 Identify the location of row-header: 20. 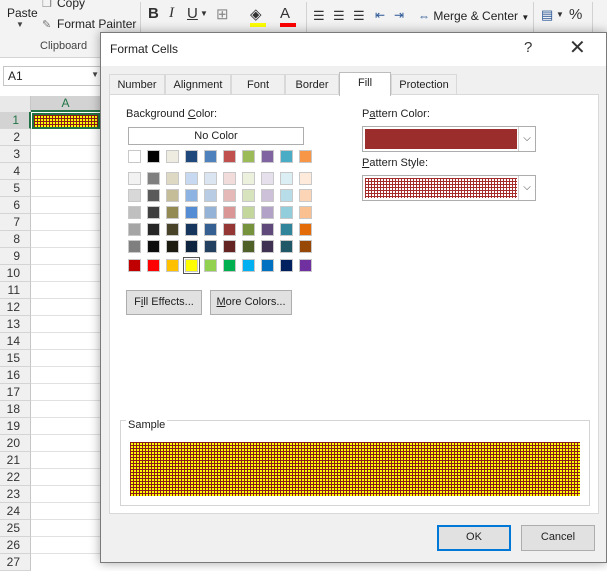
(15, 443).